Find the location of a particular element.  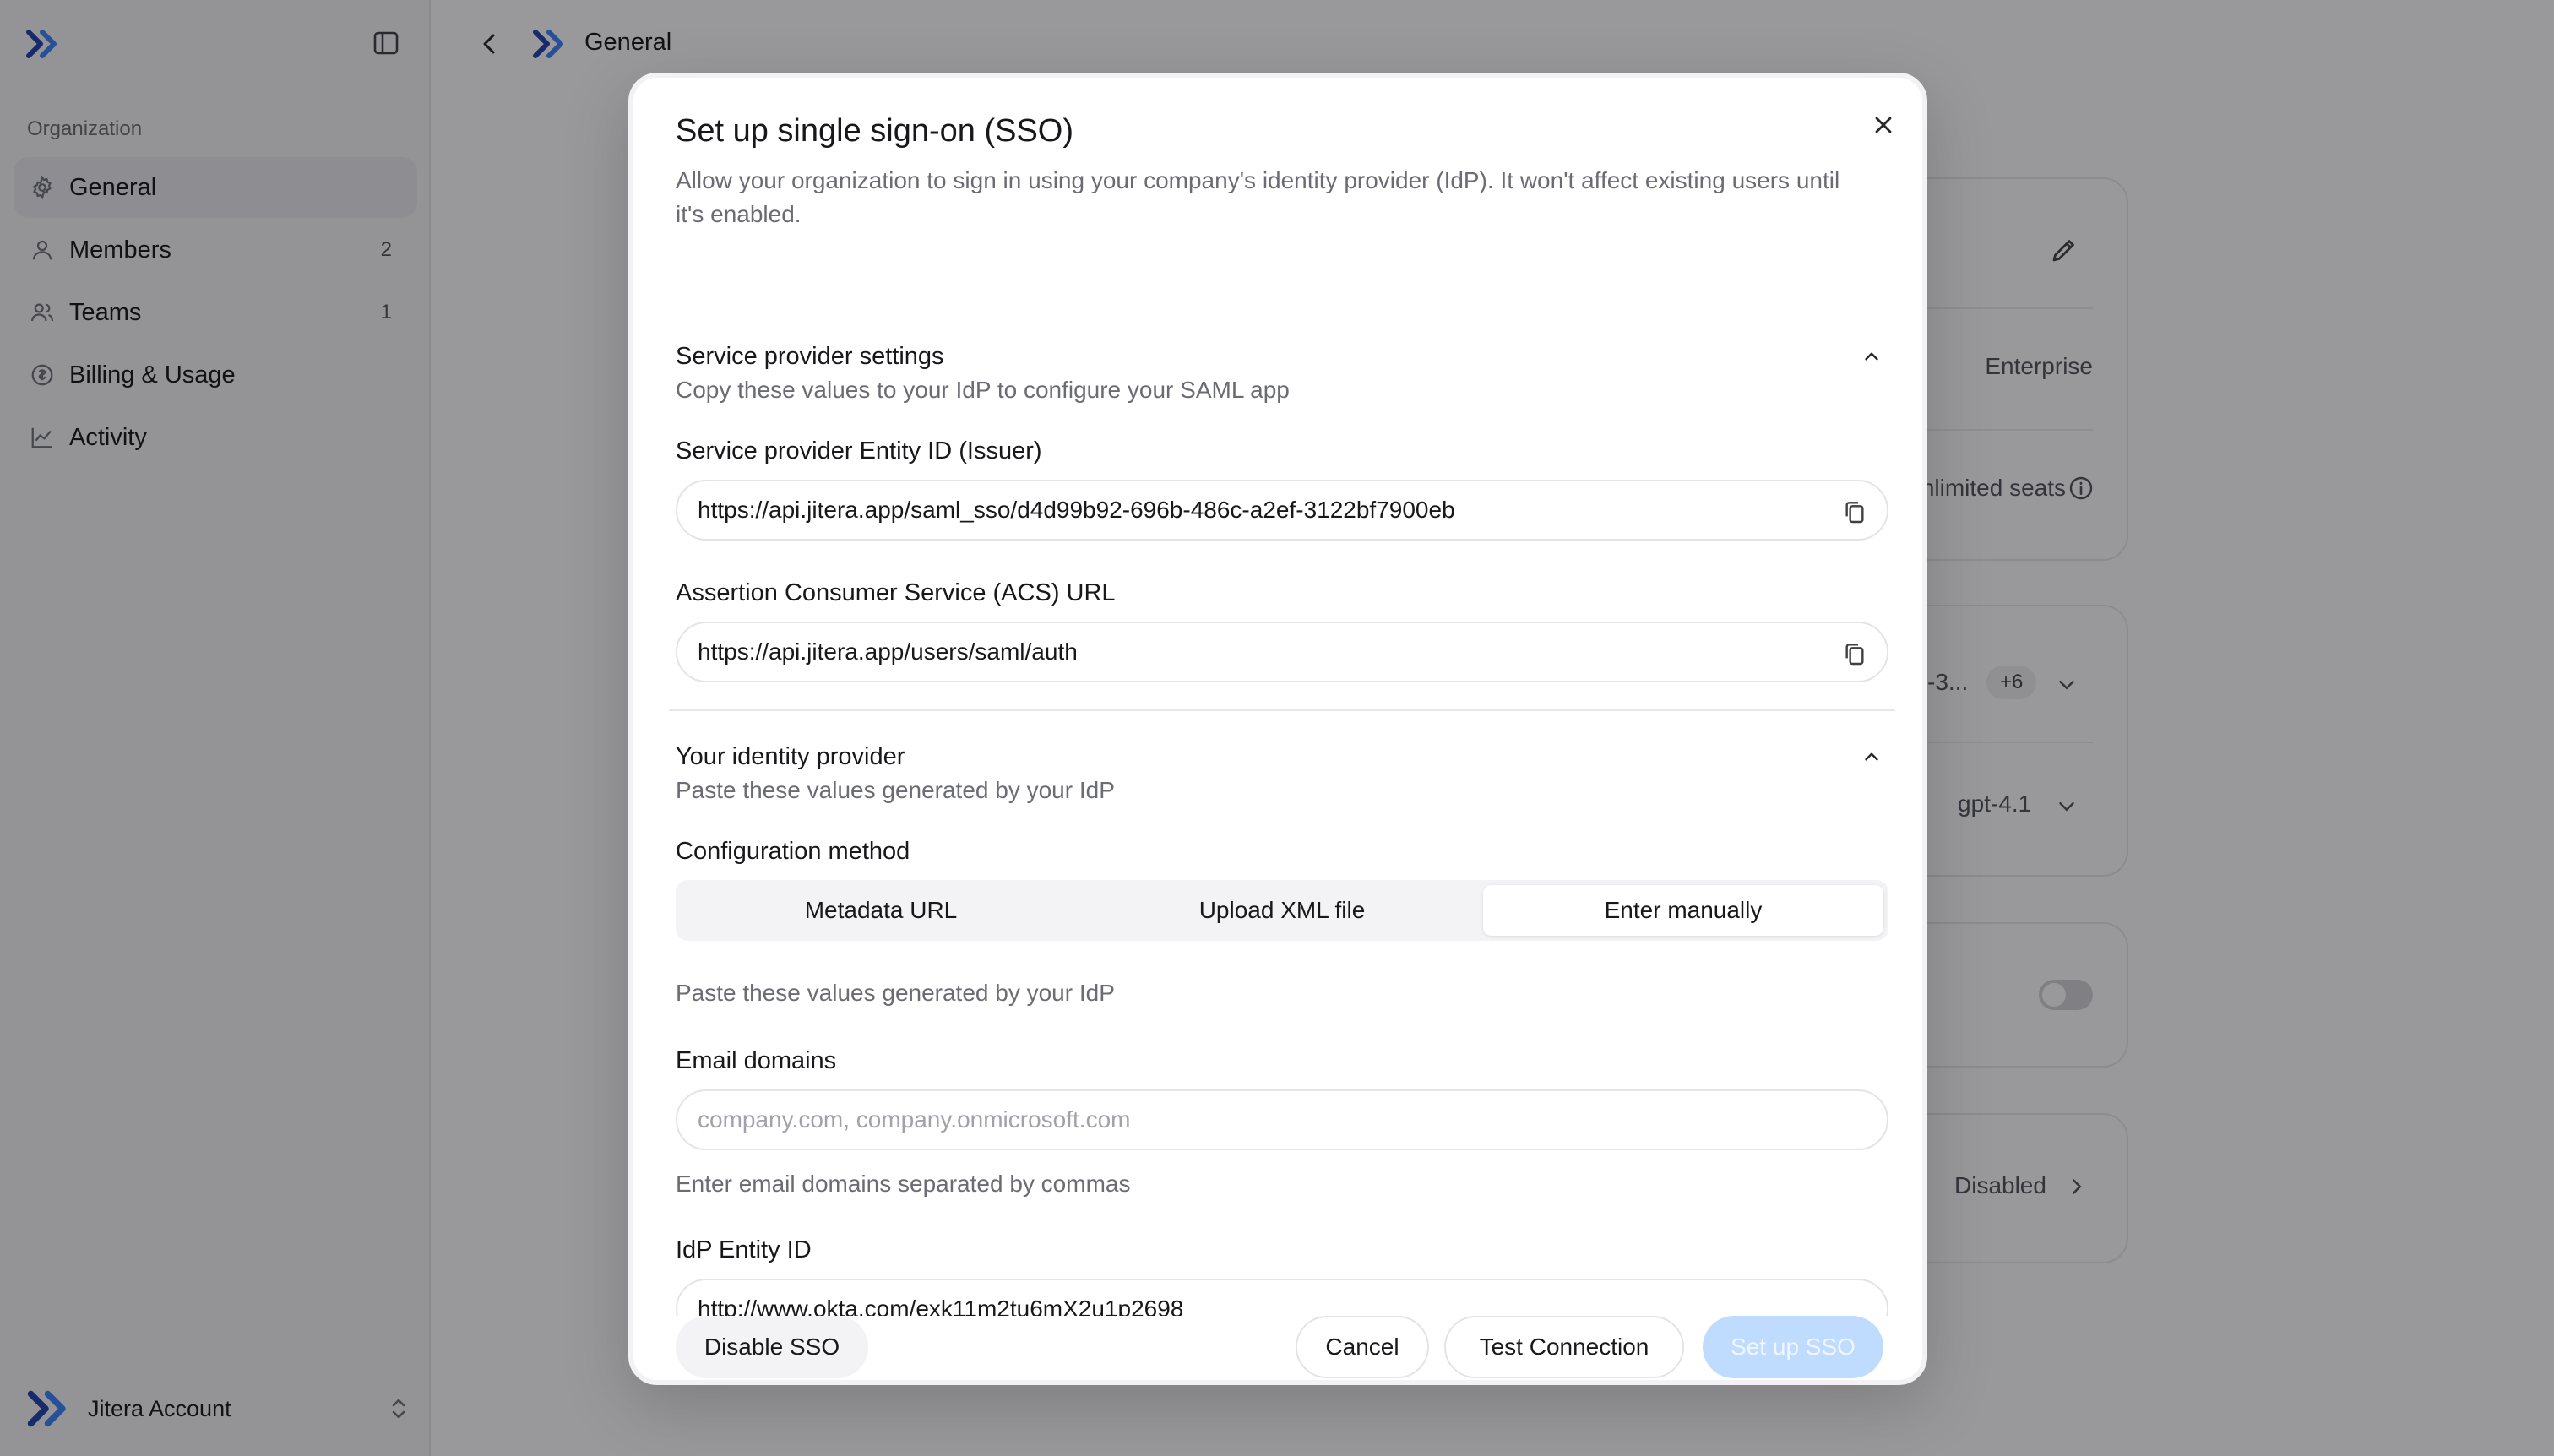

cancel-button: Cancel is located at coordinates (1362, 1347).